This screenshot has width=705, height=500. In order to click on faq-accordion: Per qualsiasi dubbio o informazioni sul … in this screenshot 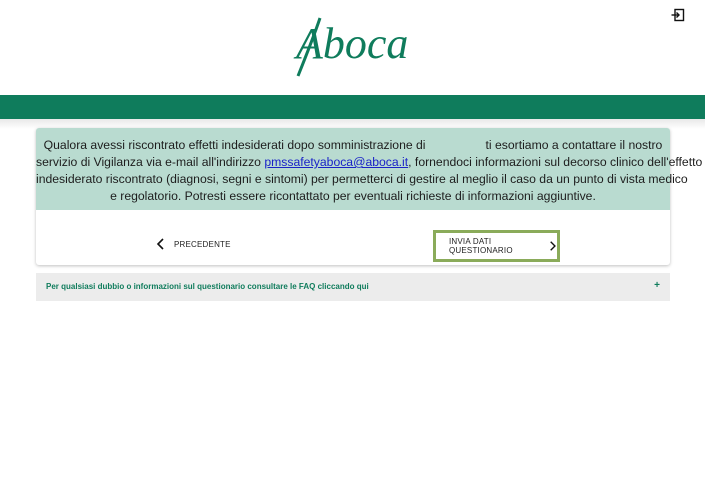, I will do `click(353, 287)`.